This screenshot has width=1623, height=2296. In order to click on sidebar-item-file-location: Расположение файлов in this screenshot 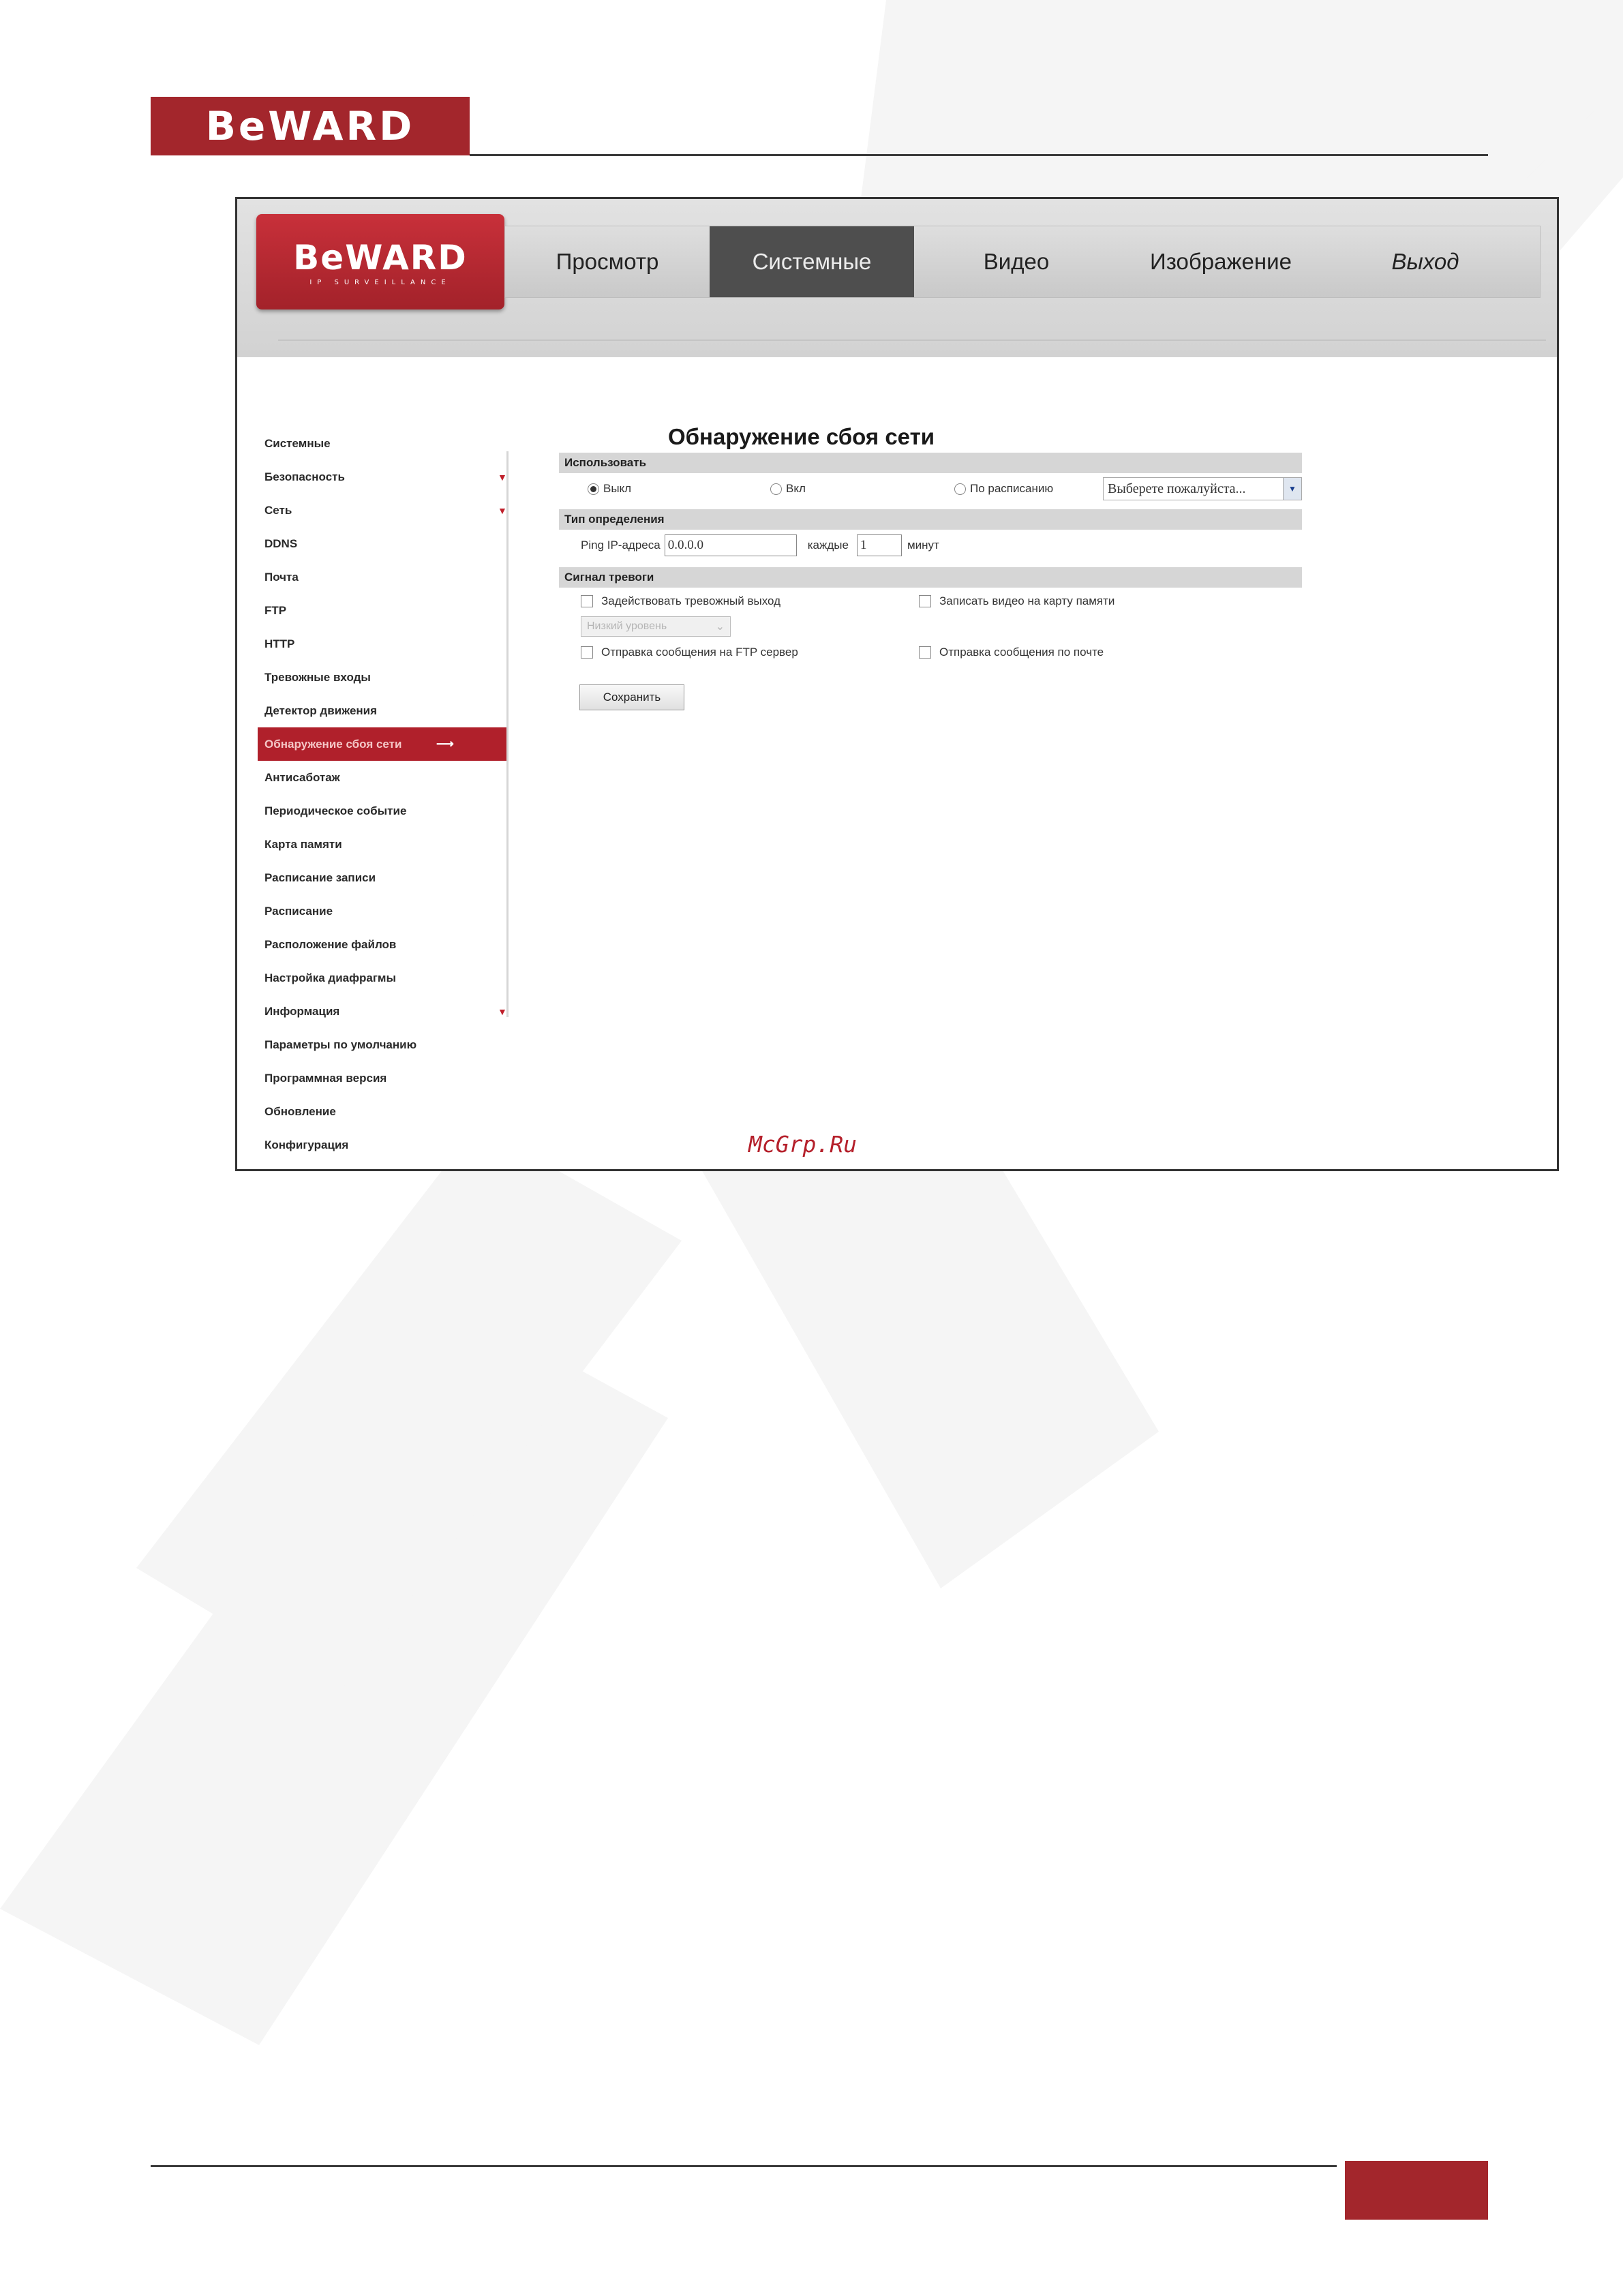, I will do `click(382, 944)`.